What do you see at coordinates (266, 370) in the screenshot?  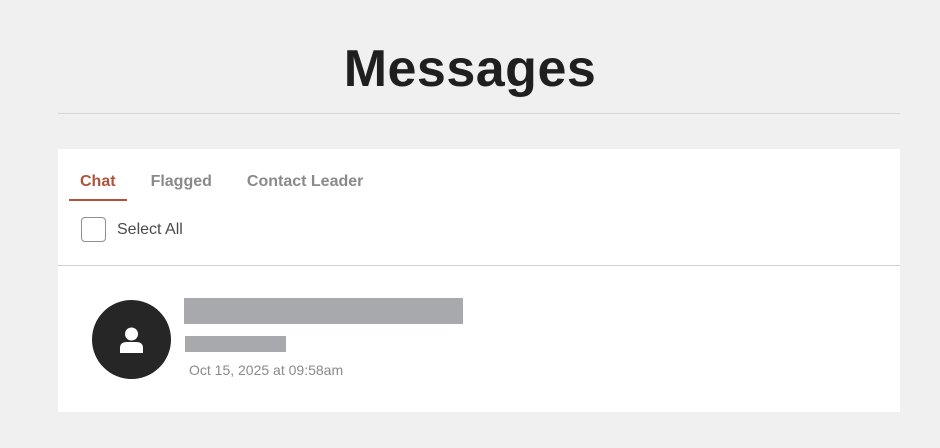 I see `message-timestamp: Oct 15, 2025 at 09:58am` at bounding box center [266, 370].